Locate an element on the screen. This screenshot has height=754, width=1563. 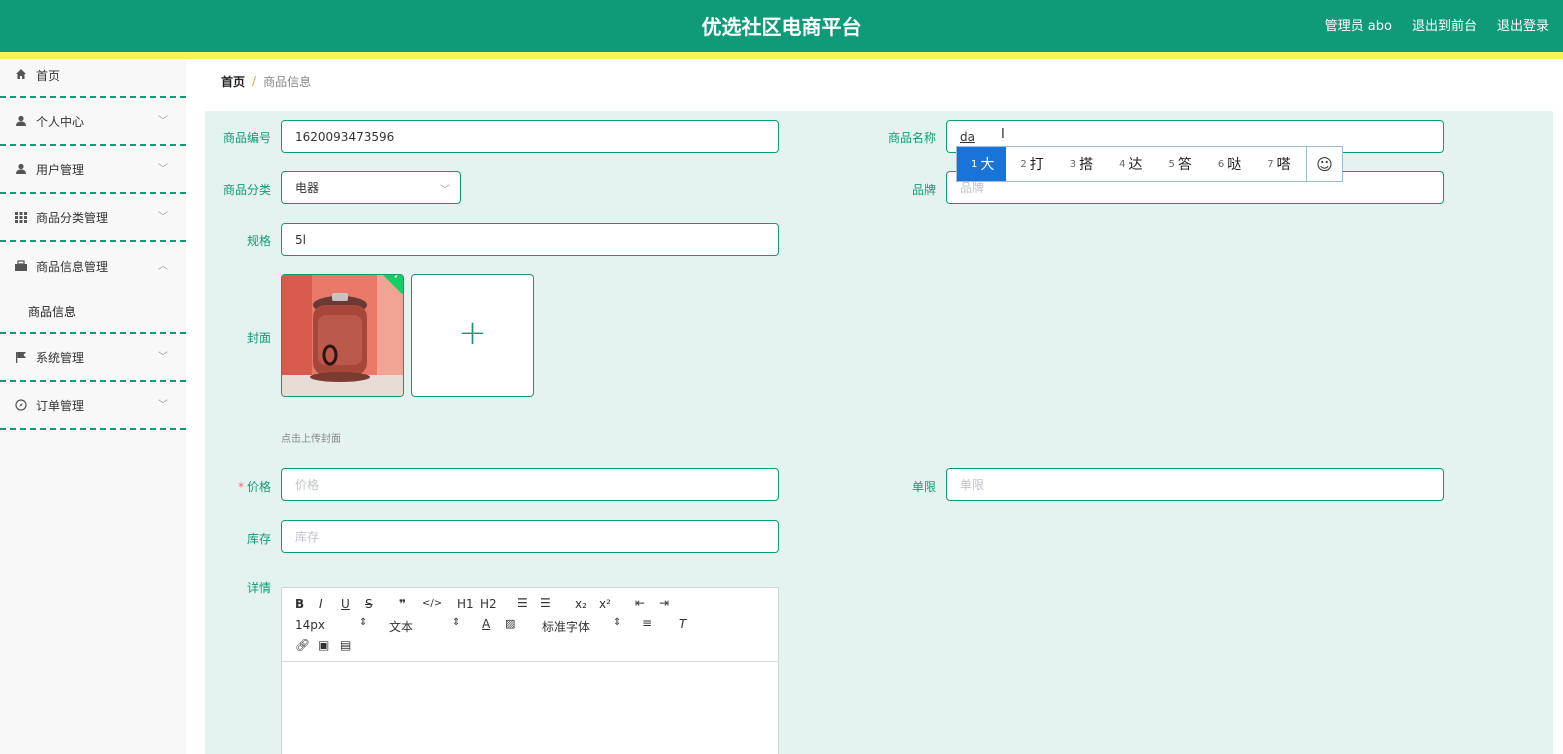
ime-candidate-number: 7 is located at coordinates (1270, 164).